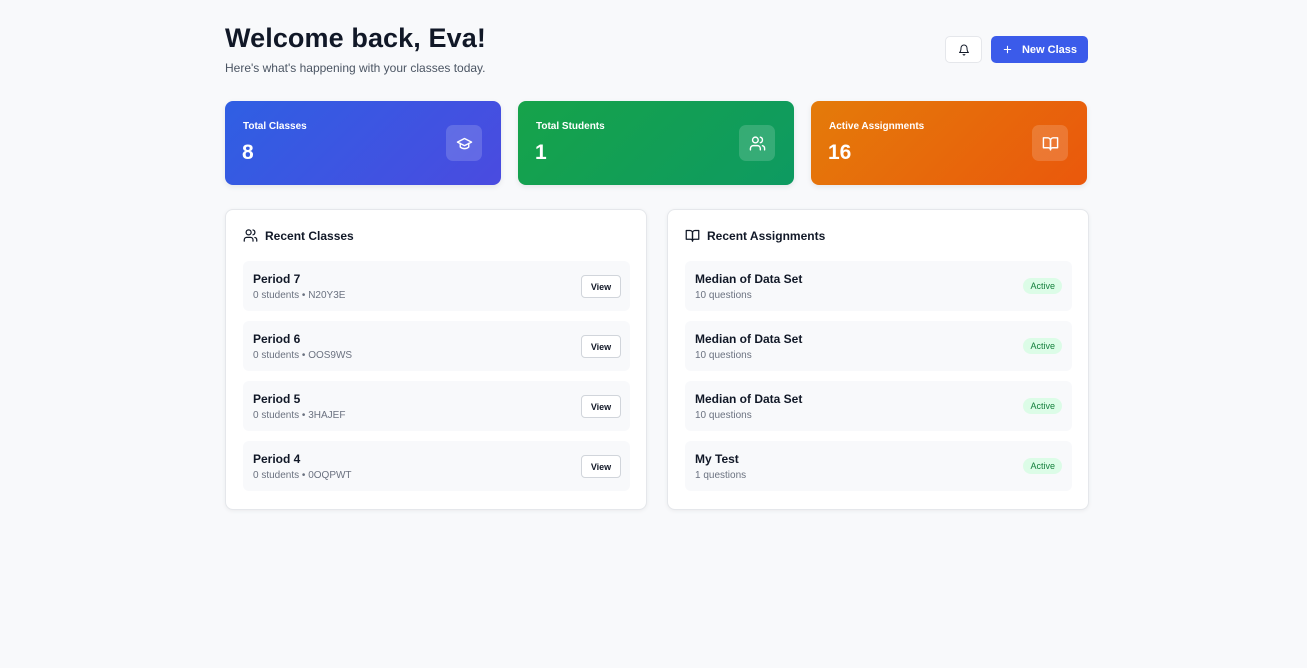 This screenshot has width=1307, height=668. What do you see at coordinates (436, 466) in the screenshot?
I see `class-row: Period 4 0 students • 0OQPWT View` at bounding box center [436, 466].